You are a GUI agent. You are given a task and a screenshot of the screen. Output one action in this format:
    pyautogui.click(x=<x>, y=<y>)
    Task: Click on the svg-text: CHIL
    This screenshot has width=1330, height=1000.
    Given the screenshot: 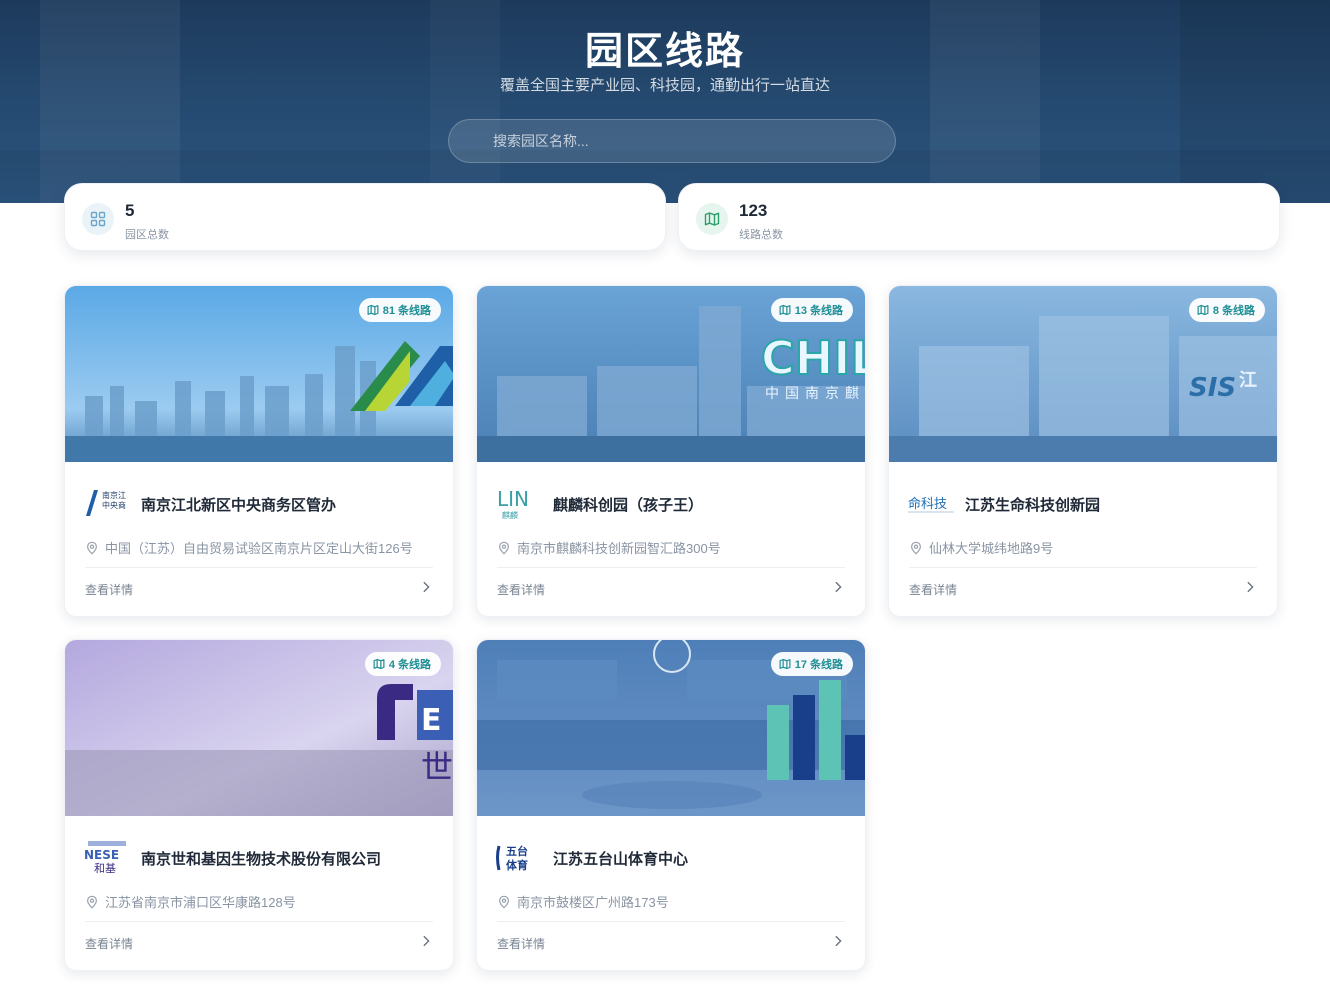 What is the action you would take?
    pyautogui.click(x=813, y=358)
    